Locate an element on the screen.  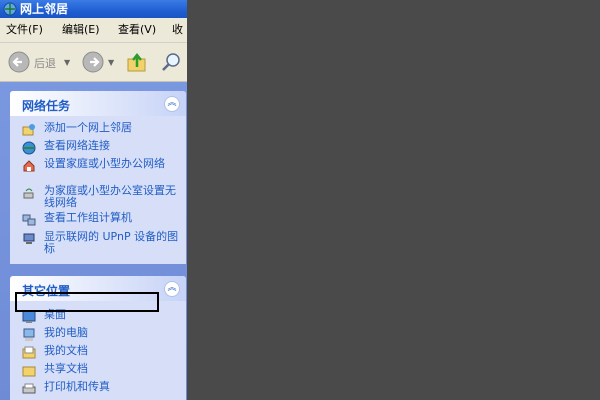
title-bar: 网上邻居 is located at coordinates (93, 9).